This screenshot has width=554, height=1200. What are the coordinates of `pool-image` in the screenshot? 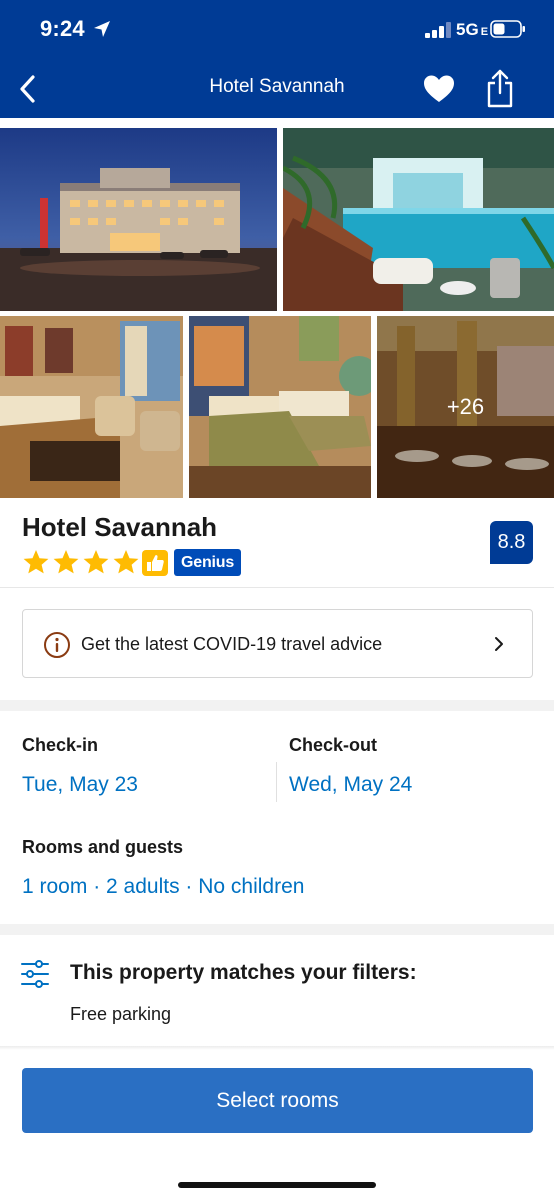 It's located at (418, 219).